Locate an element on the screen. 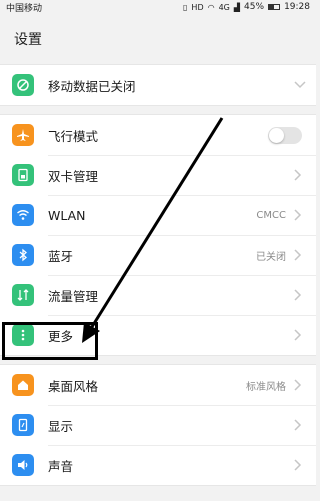  row-dual-sim-label: 双卡管理 is located at coordinates (73, 176).